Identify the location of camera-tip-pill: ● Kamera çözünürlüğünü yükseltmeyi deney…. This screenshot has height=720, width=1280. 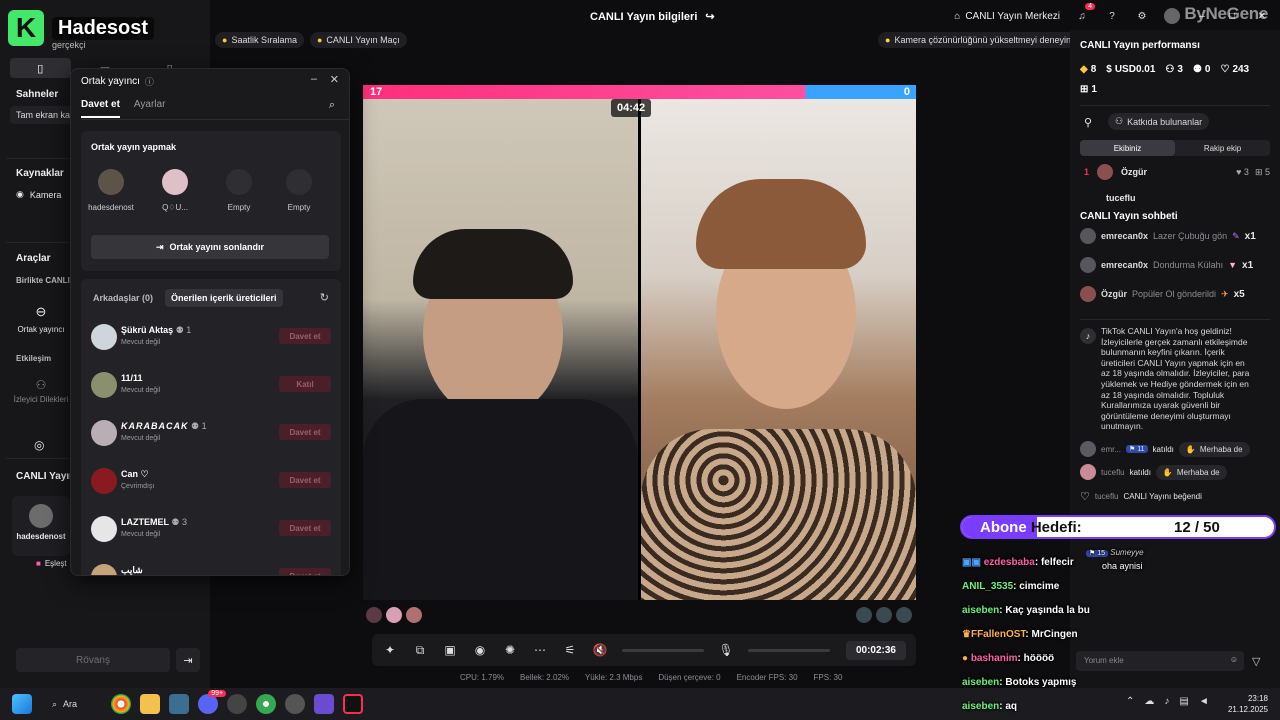
(978, 40).